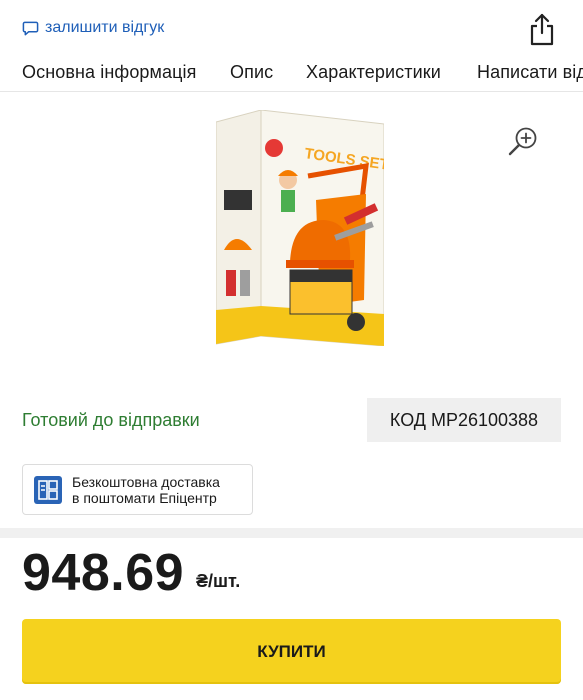 The image size is (583, 700). What do you see at coordinates (144, 497) in the screenshot?
I see `delivery-line-2: в поштомати Епіцентр` at bounding box center [144, 497].